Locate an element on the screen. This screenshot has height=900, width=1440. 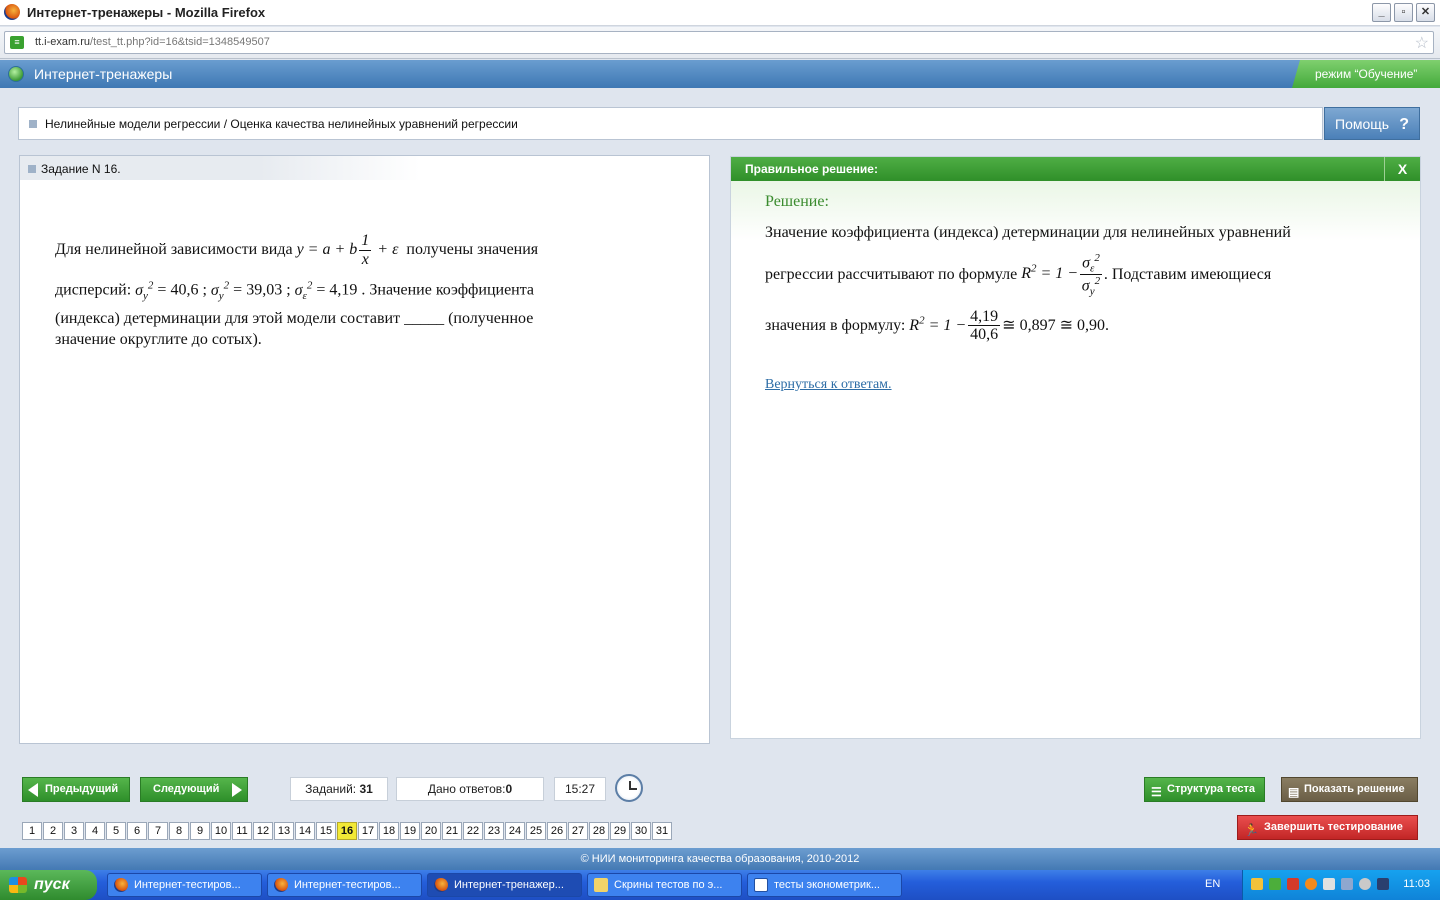
page-button: 6 is located at coordinates (137, 831).